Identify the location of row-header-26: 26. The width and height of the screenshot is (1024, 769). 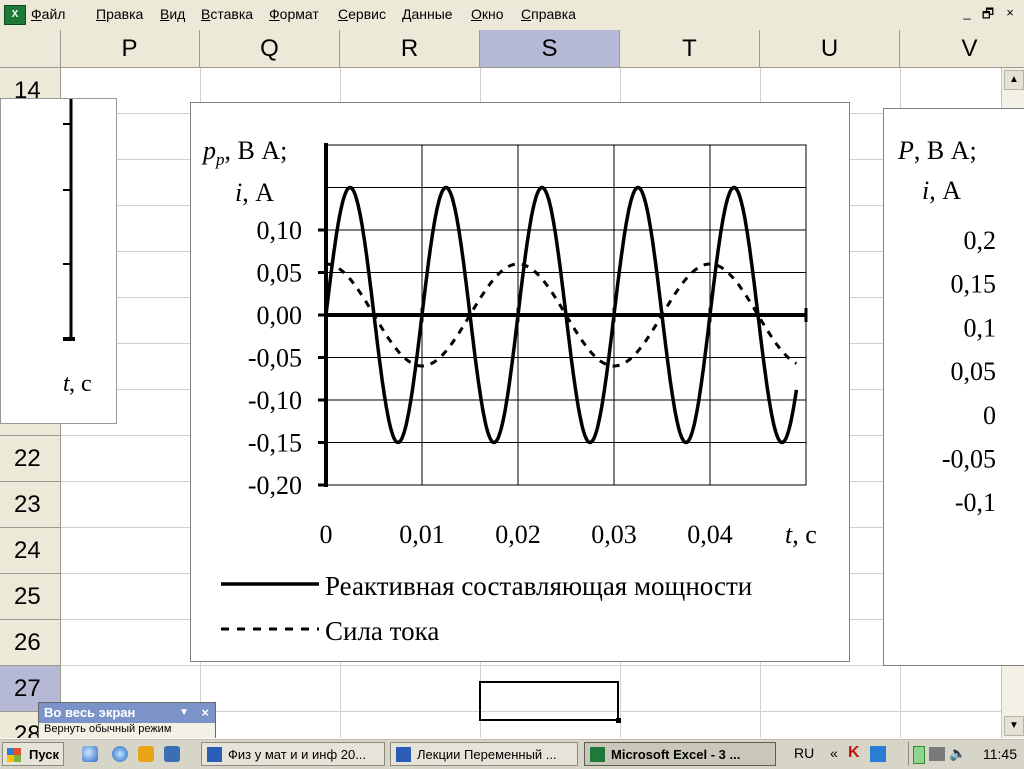
(30, 643).